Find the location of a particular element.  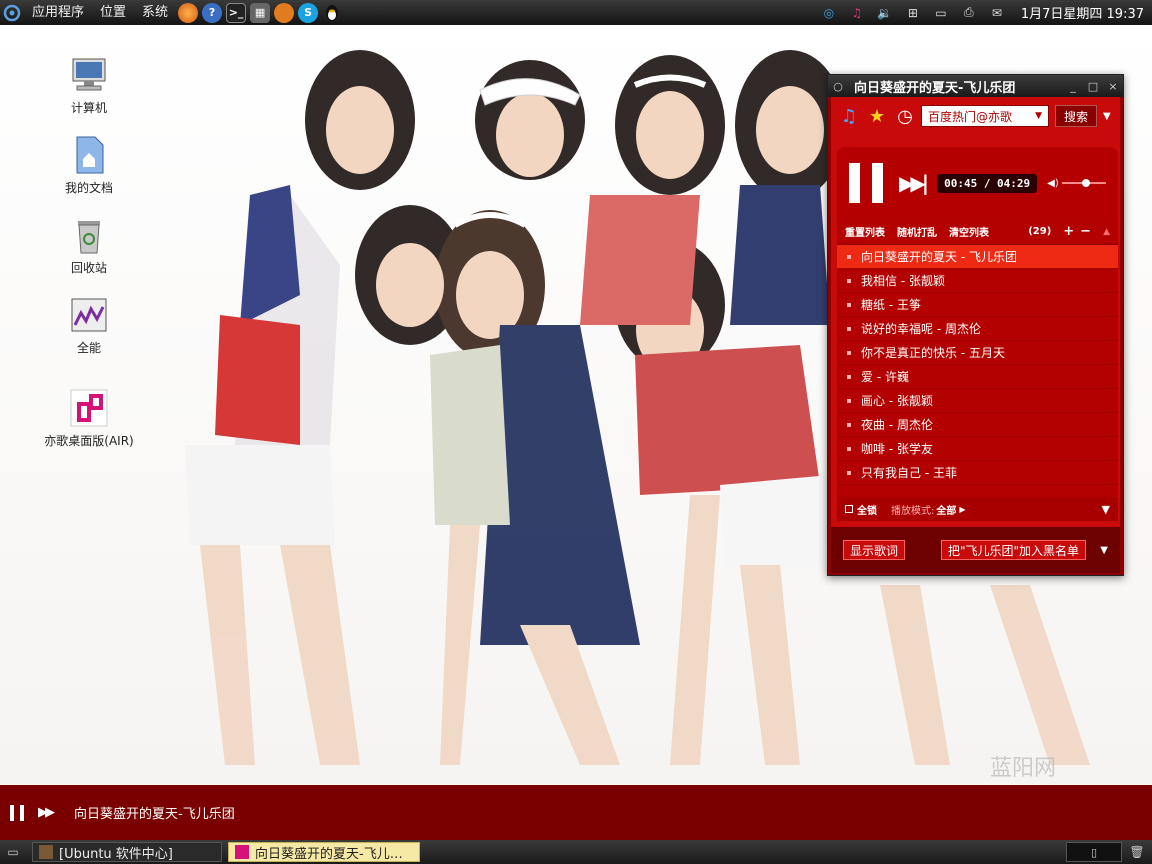

play-mode-value: 全部 is located at coordinates (946, 509).